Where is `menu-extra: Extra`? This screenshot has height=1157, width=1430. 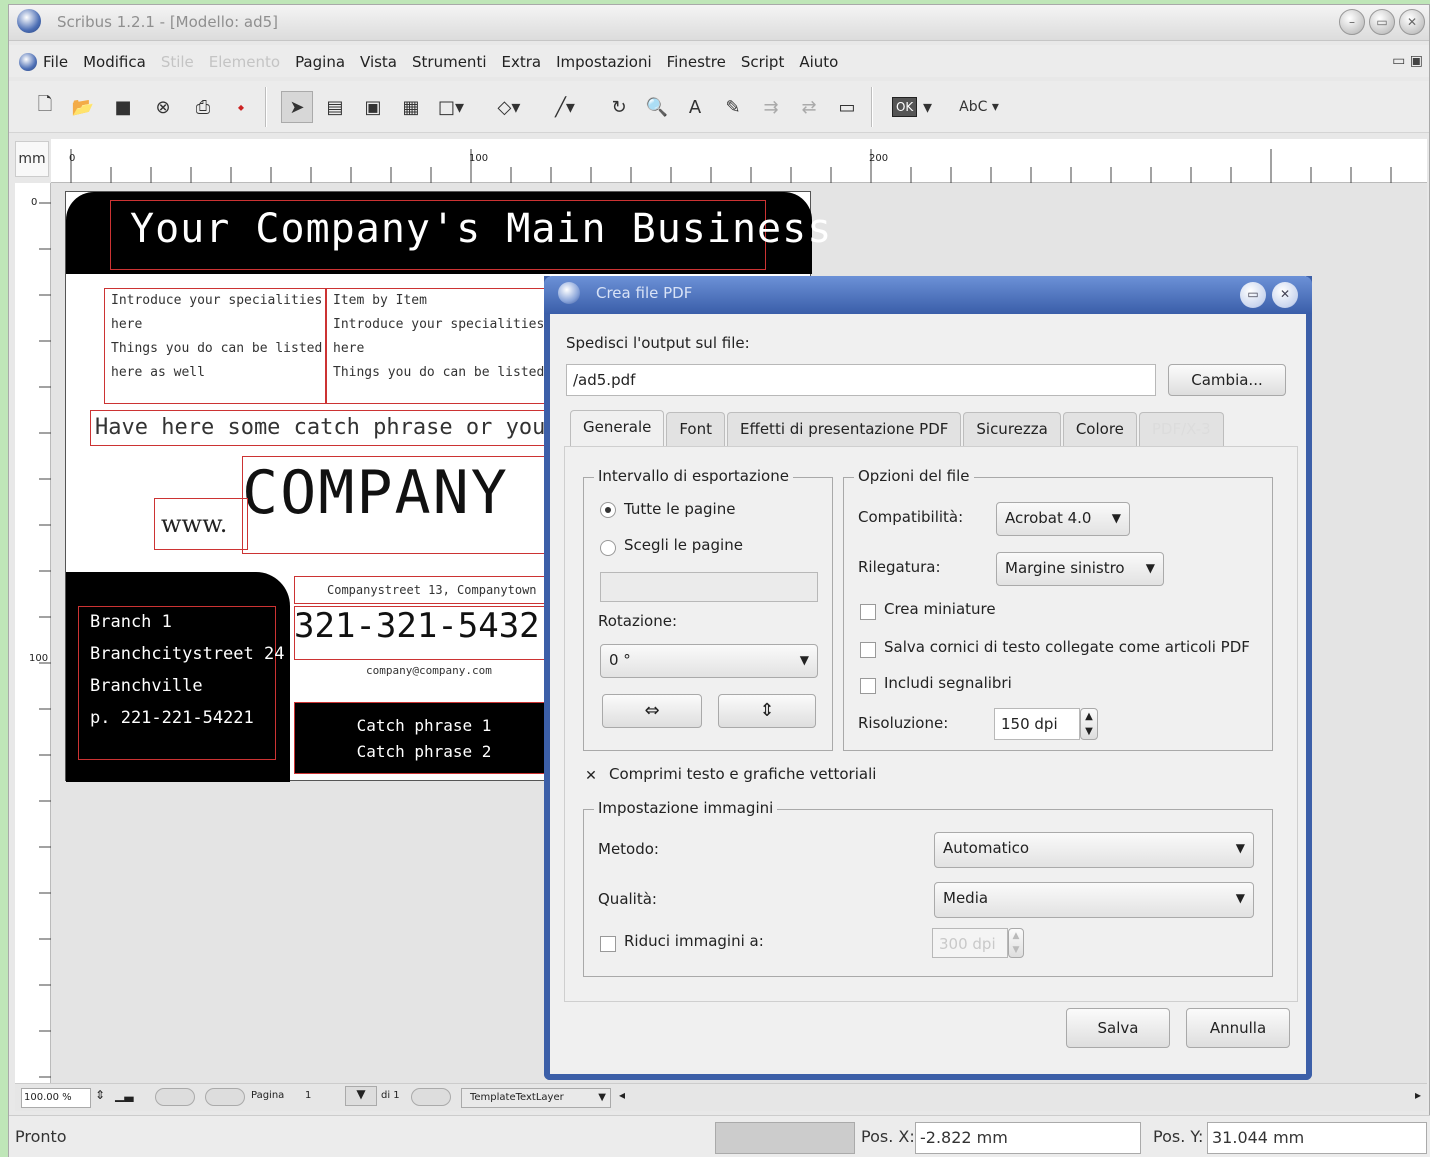
menu-extra: Extra is located at coordinates (522, 62).